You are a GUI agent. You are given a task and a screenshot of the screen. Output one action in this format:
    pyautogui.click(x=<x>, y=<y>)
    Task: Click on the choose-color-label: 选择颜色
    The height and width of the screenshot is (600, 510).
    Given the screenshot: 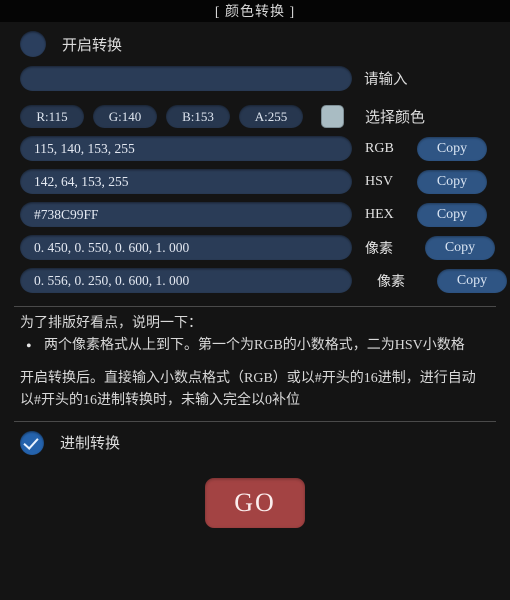 What is the action you would take?
    pyautogui.click(x=395, y=118)
    